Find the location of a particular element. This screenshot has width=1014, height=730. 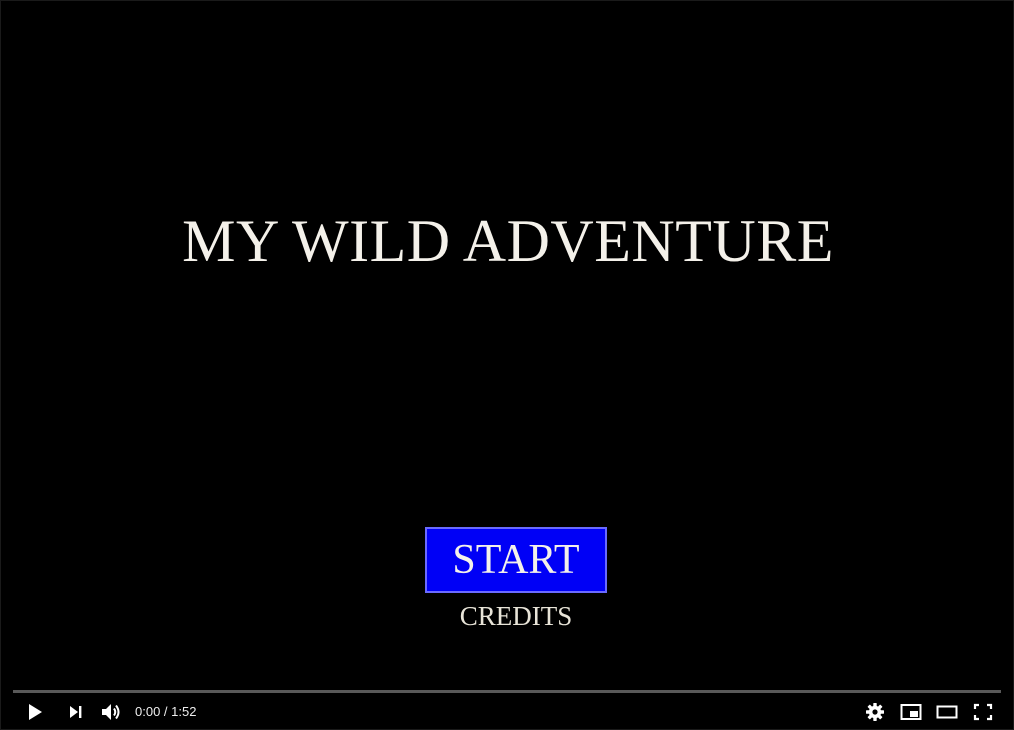

settings-button is located at coordinates (875, 712).